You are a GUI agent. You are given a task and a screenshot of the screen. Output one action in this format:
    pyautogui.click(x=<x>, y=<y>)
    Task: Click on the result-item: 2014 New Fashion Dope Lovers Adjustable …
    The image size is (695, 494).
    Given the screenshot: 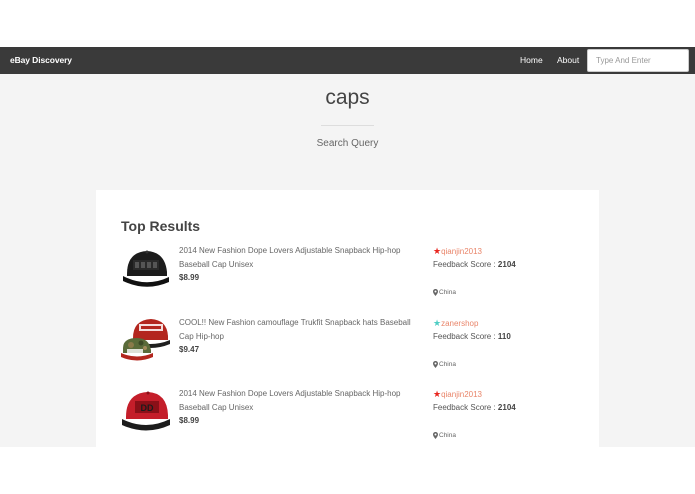 What is the action you would take?
    pyautogui.click(x=351, y=279)
    